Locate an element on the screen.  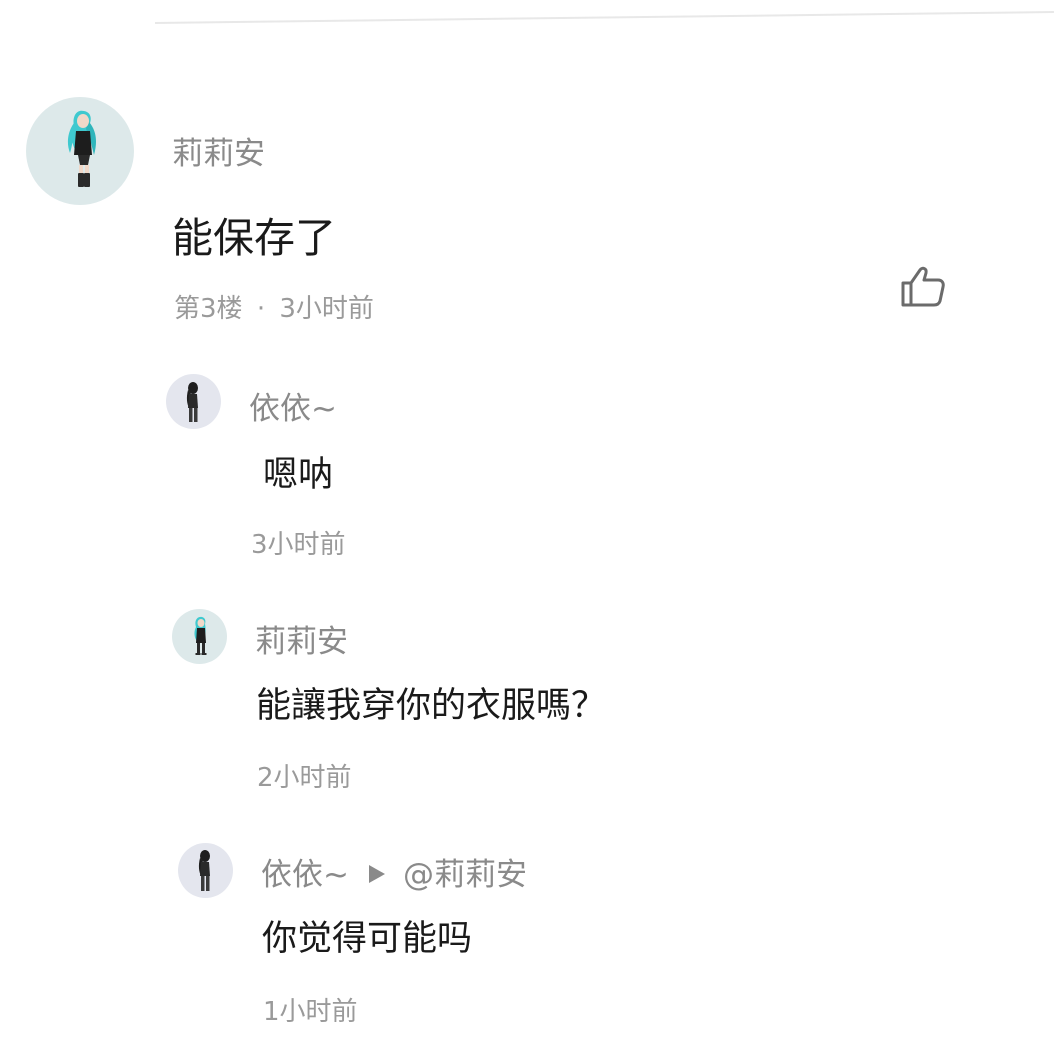
comment-author: 莉莉安 is located at coordinates (218, 150).